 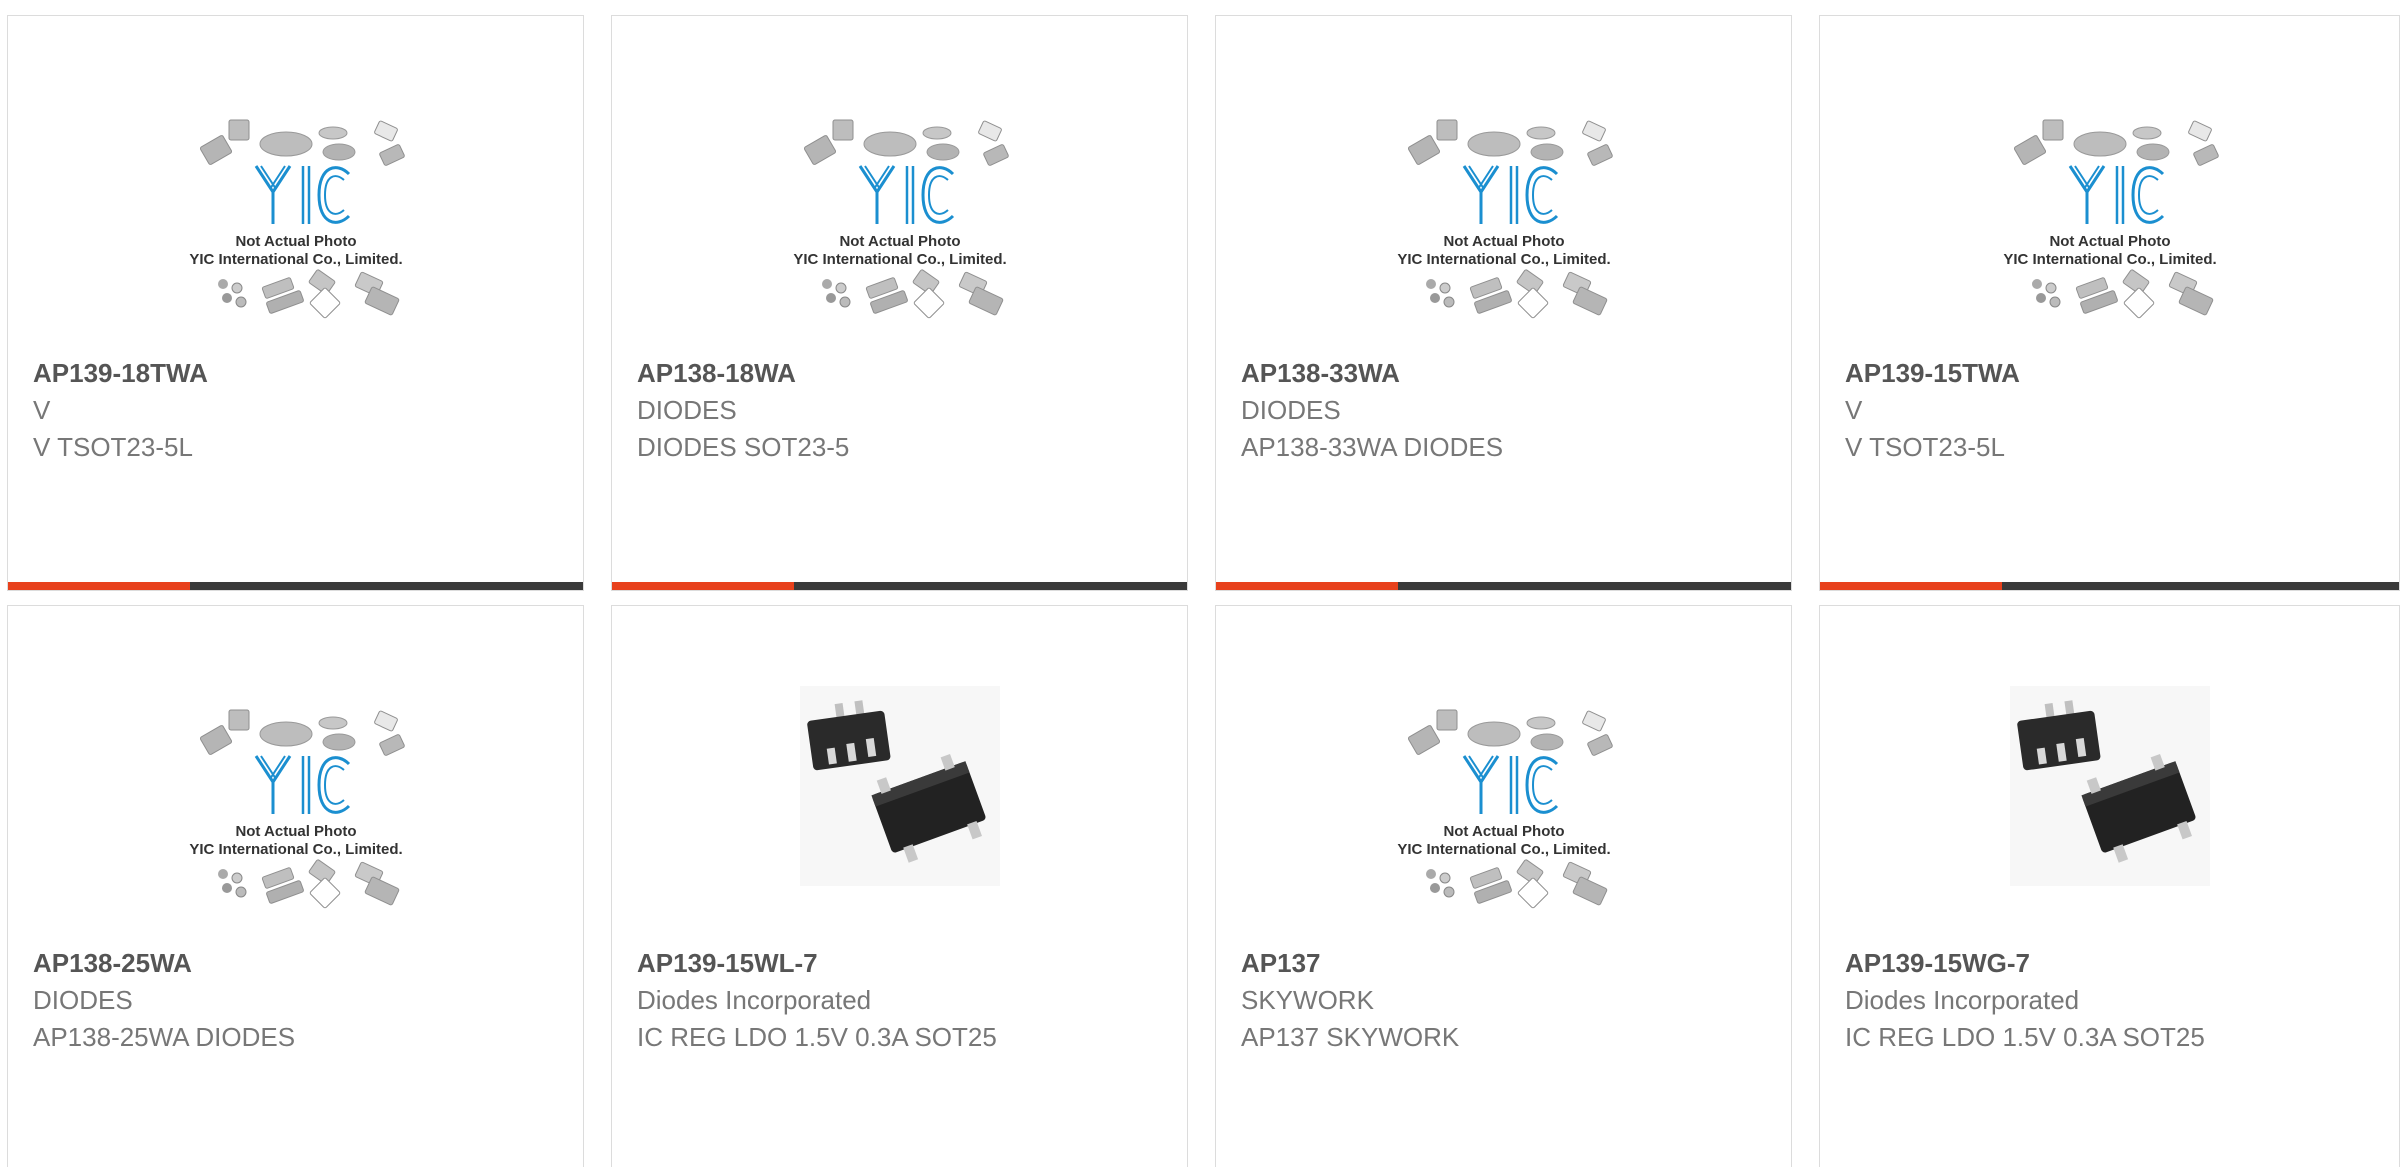 What do you see at coordinates (1372, 447) in the screenshot?
I see `description: AP138-33WA DIODES` at bounding box center [1372, 447].